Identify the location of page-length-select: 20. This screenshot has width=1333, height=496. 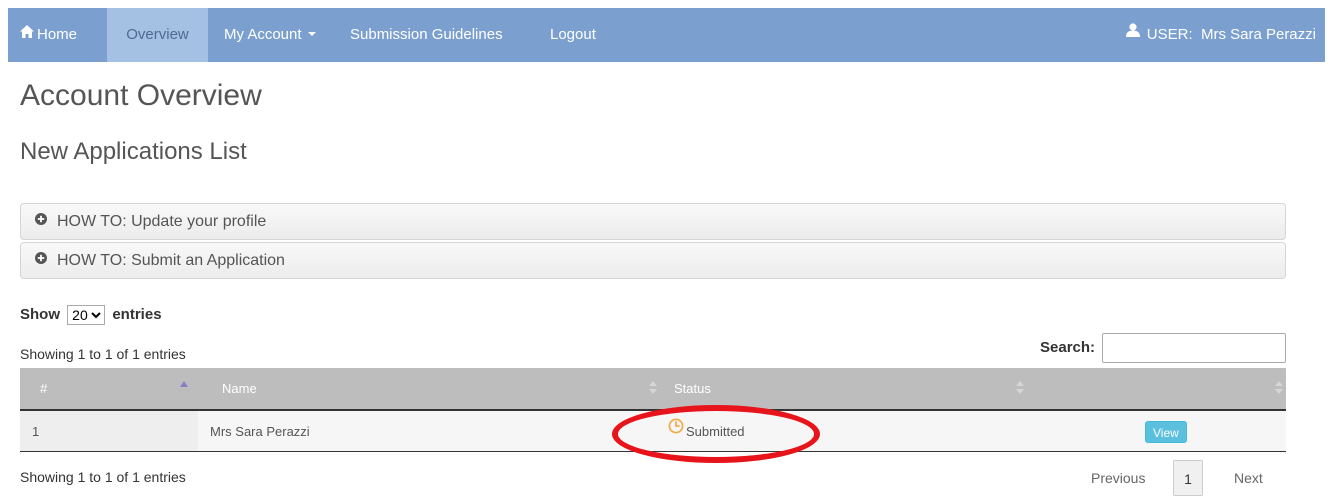
(86, 315).